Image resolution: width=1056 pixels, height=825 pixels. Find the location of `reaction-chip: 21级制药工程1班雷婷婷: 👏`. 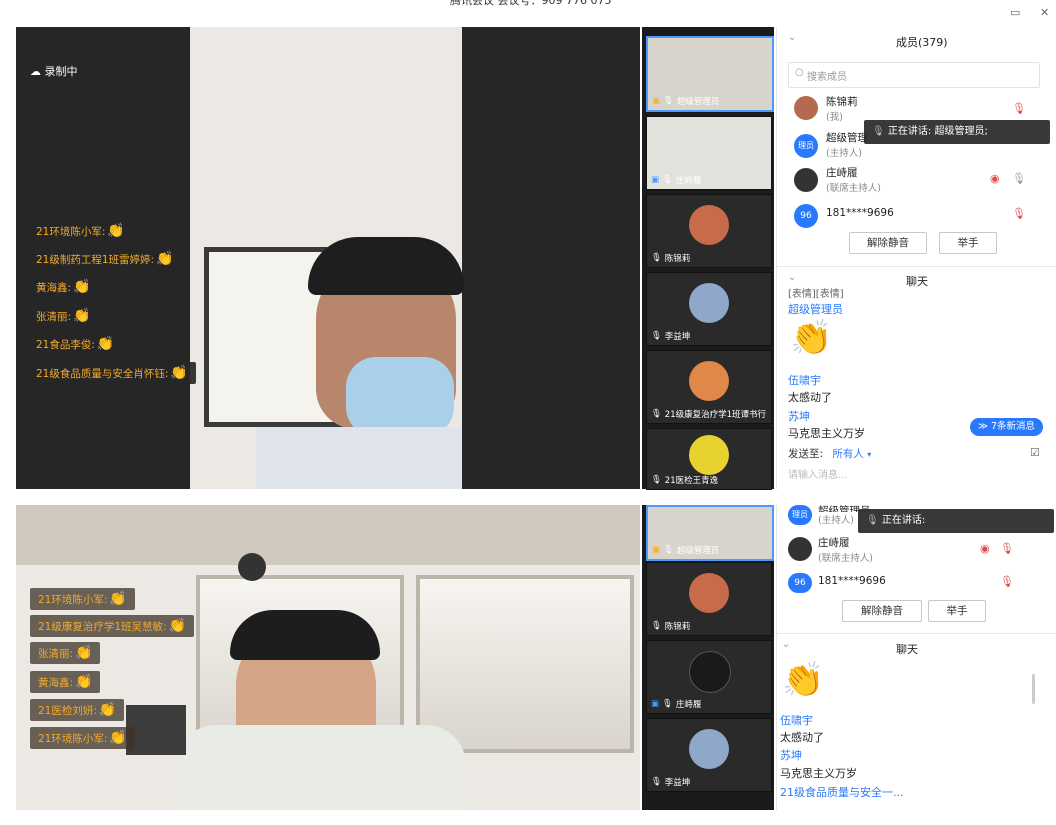

reaction-chip: 21级制药工程1班雷婷婷: 👏 is located at coordinates (105, 259).